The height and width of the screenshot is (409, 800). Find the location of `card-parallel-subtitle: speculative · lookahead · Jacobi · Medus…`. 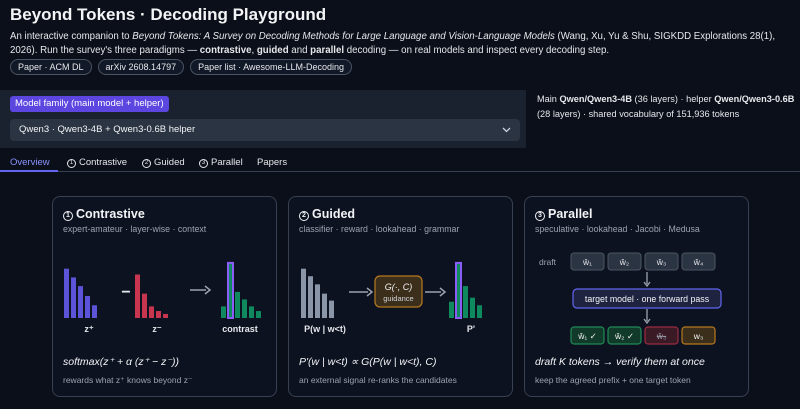

card-parallel-subtitle: speculative · lookahead · Jacobi · Medus… is located at coordinates (617, 229).